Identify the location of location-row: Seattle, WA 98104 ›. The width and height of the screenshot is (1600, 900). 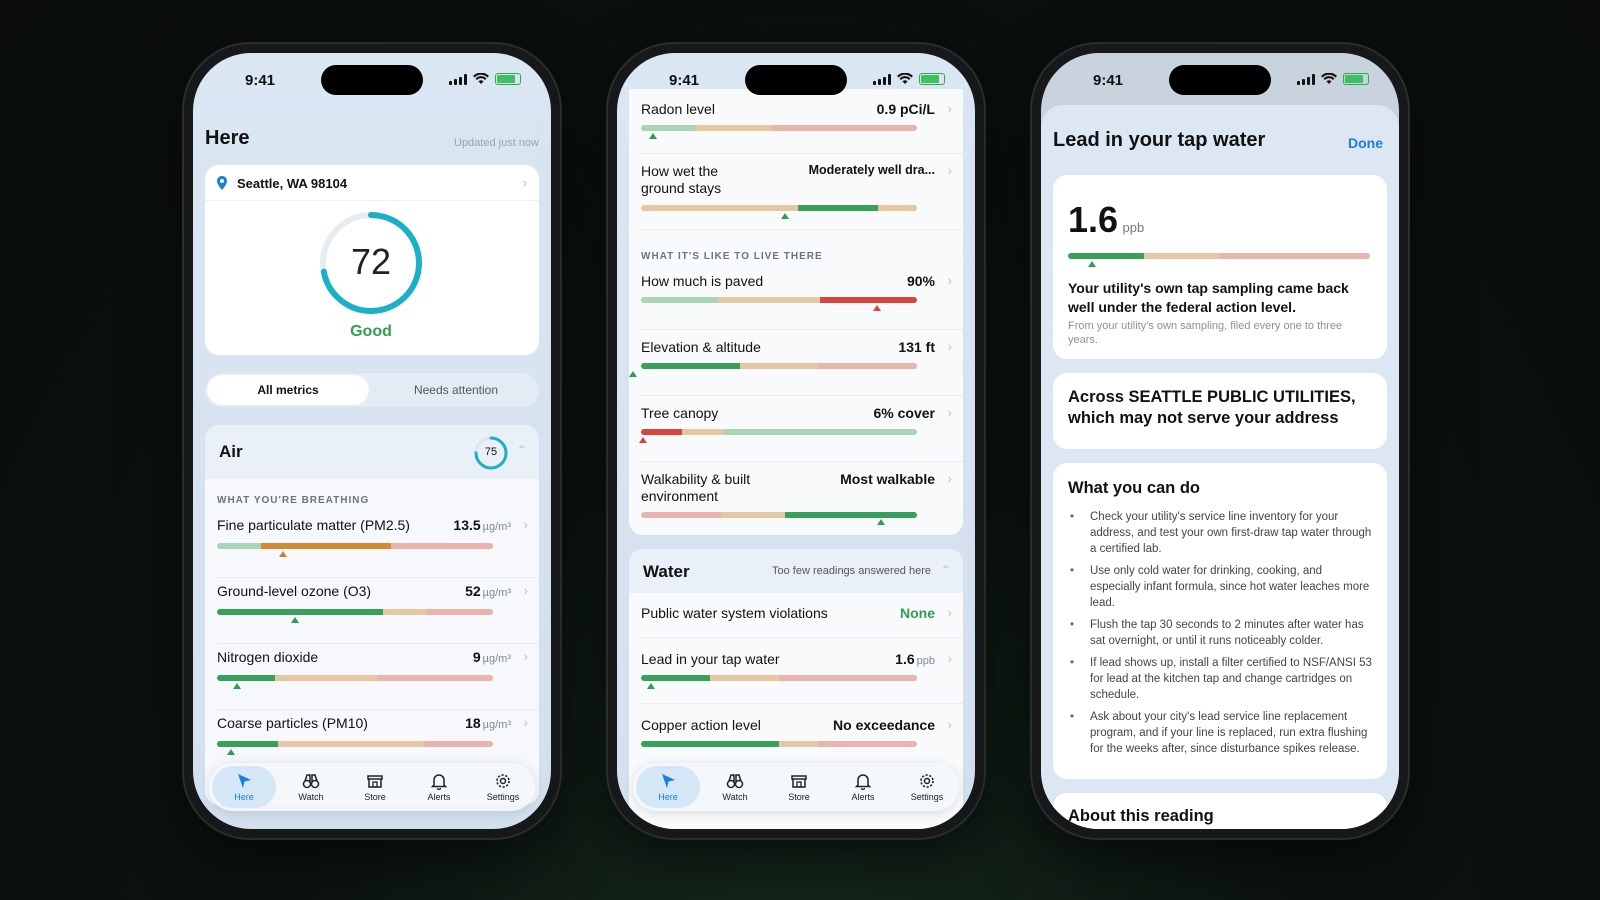
(372, 183).